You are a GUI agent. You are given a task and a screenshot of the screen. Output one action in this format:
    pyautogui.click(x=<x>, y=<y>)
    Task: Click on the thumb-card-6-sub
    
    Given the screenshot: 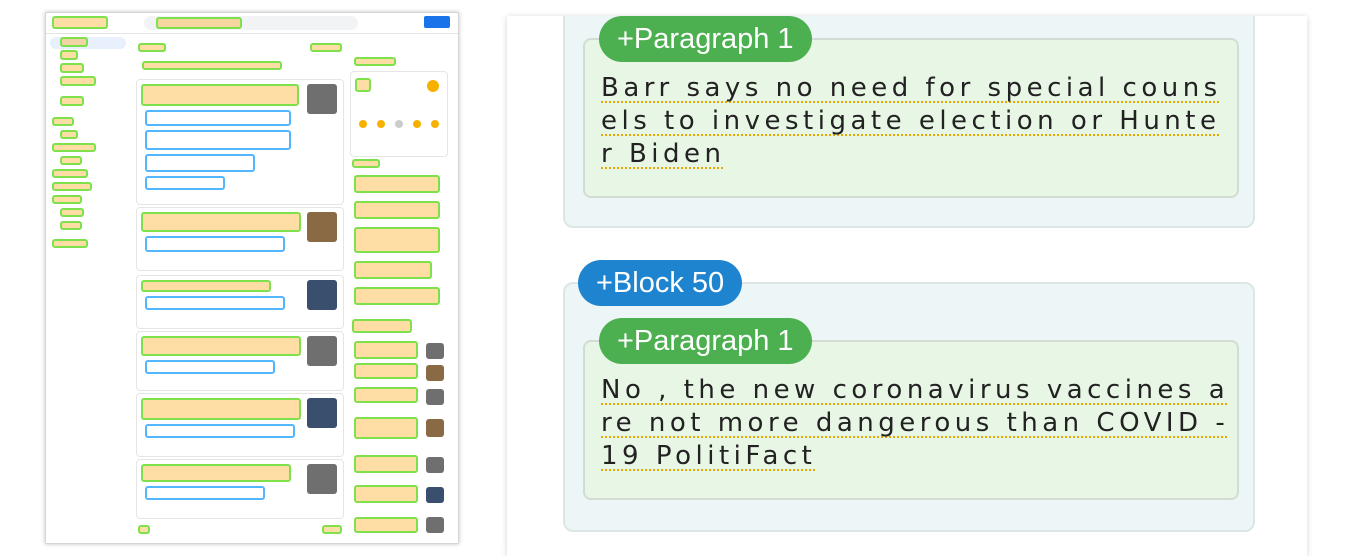 What is the action you would take?
    pyautogui.click(x=205, y=493)
    